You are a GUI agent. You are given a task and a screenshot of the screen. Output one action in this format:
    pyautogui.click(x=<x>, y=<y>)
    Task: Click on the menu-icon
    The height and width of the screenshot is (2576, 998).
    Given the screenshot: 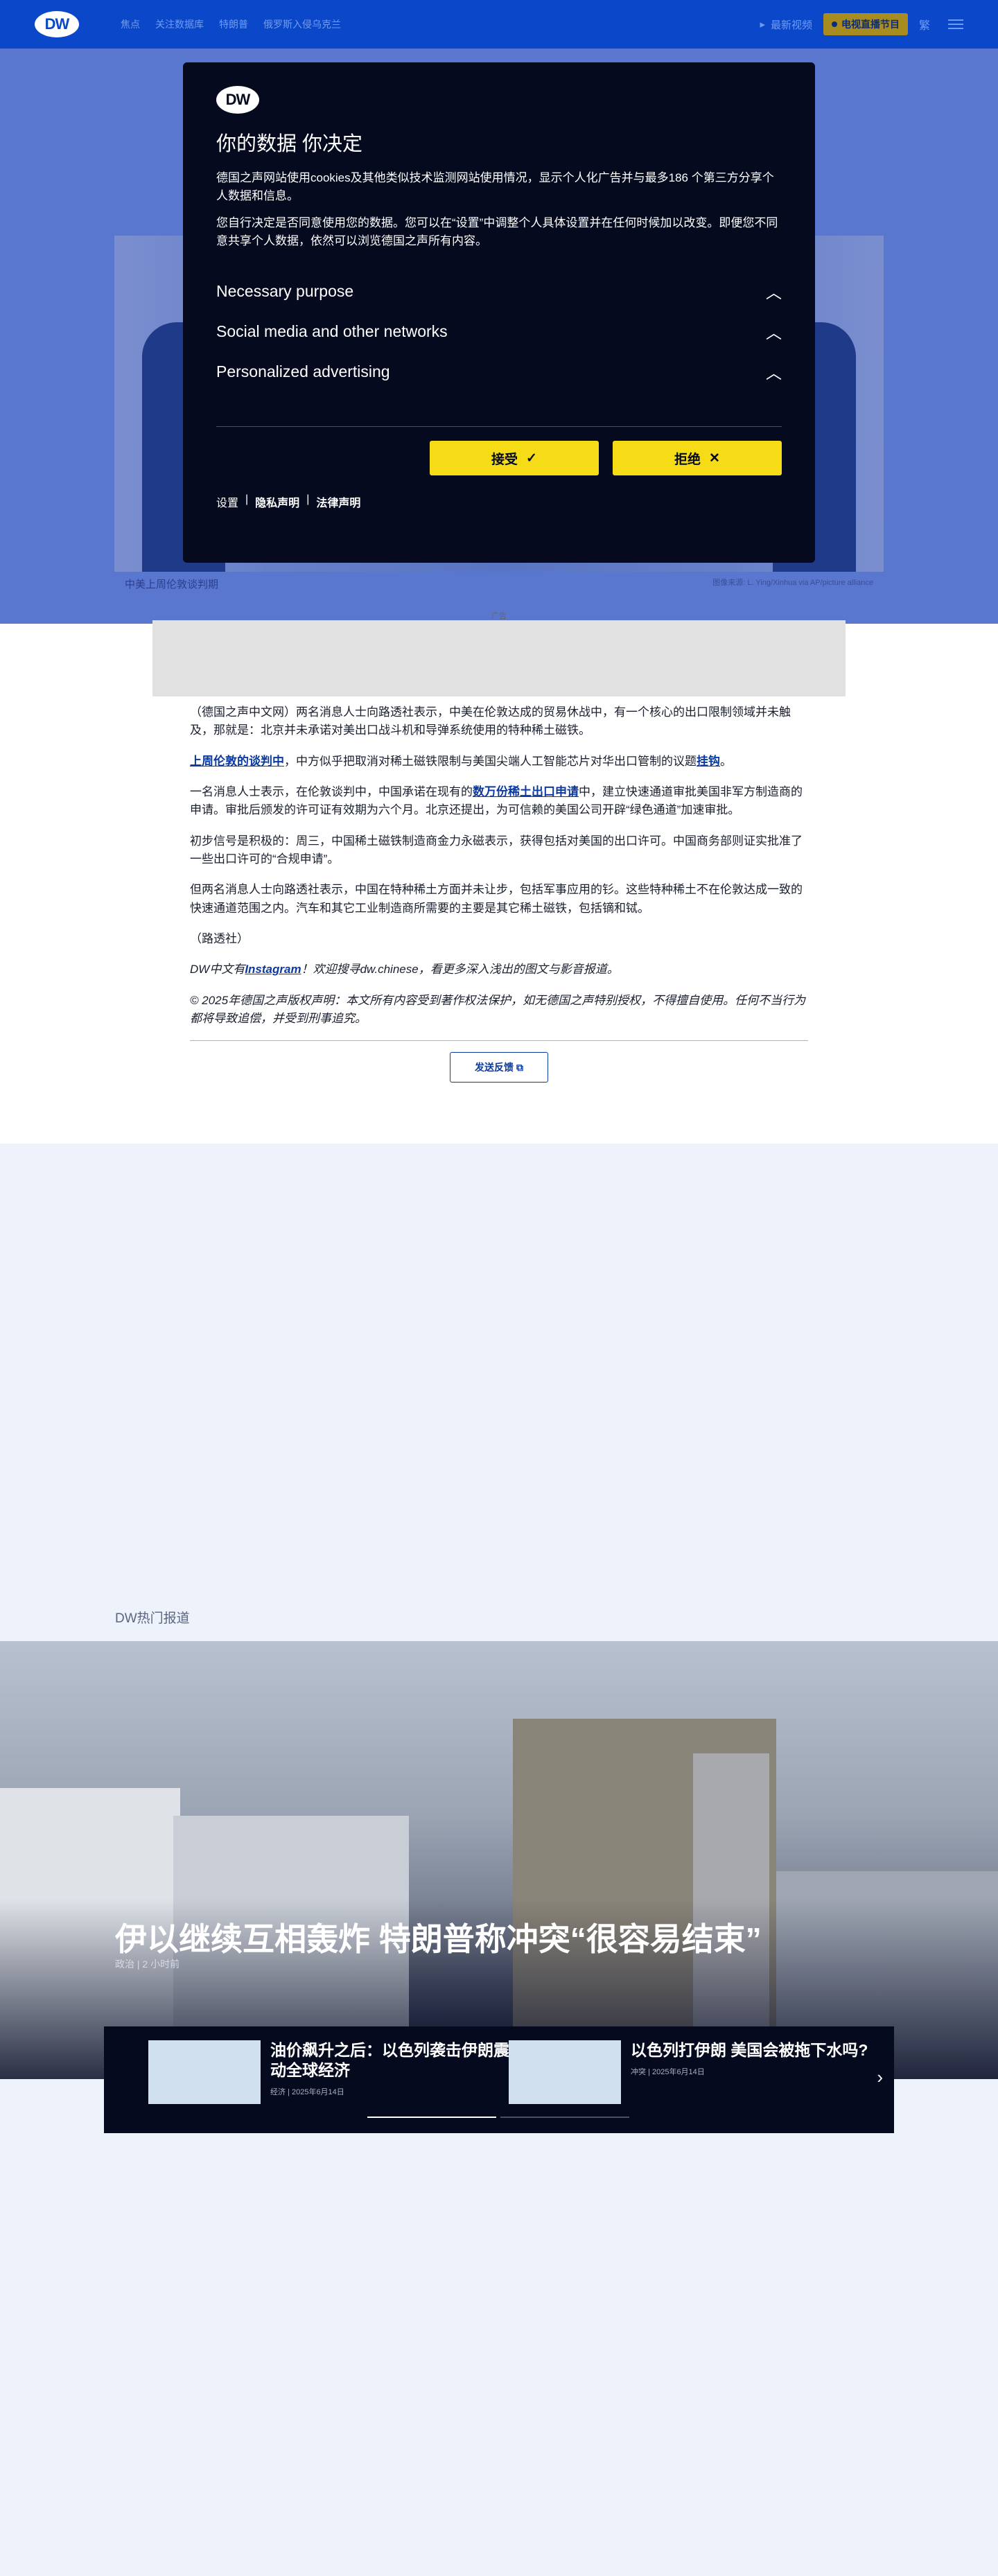 What is the action you would take?
    pyautogui.click(x=956, y=24)
    